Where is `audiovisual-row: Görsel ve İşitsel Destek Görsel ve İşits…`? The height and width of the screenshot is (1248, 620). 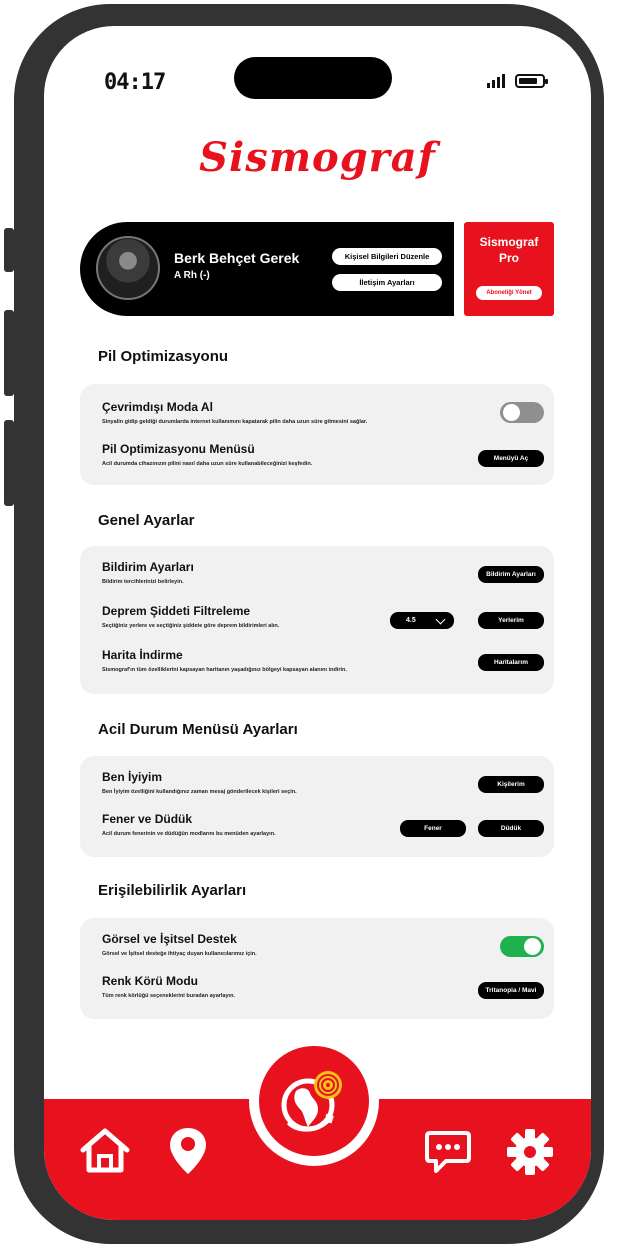
audiovisual-row: Görsel ve İşitsel Destek Görsel ve İşits… is located at coordinates (323, 952).